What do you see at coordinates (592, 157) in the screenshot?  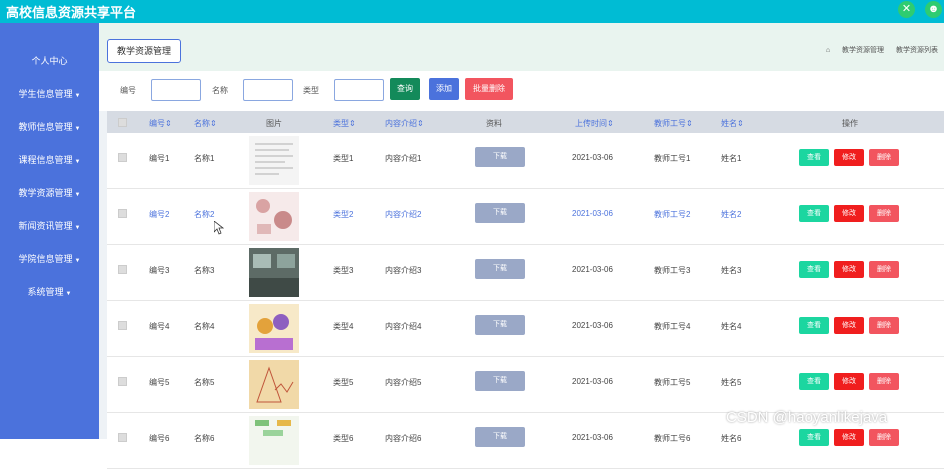 I see `cell-time: 2021-03-06` at bounding box center [592, 157].